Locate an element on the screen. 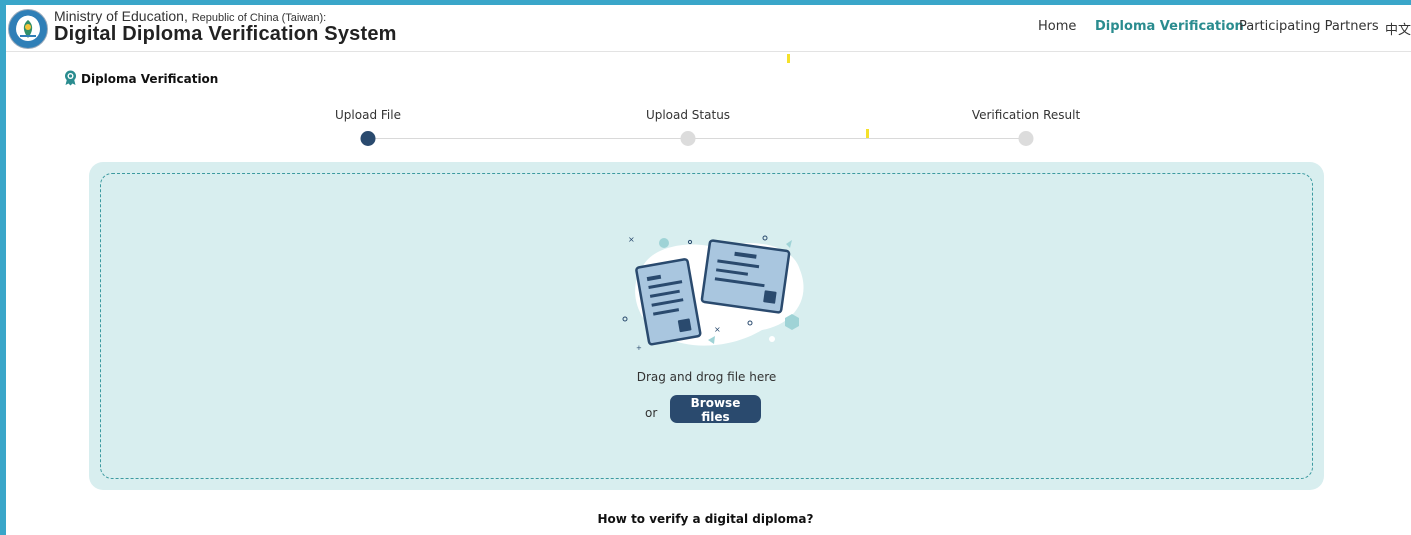 The width and height of the screenshot is (1411, 535). section-title-text: Diploma Verification is located at coordinates (150, 79).